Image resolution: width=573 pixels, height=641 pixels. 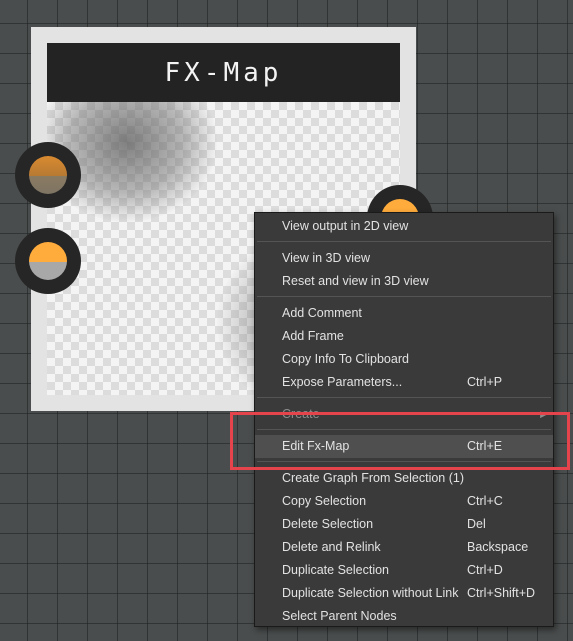 I want to click on menu-item-label: Delete and Relink, so click(x=331, y=547).